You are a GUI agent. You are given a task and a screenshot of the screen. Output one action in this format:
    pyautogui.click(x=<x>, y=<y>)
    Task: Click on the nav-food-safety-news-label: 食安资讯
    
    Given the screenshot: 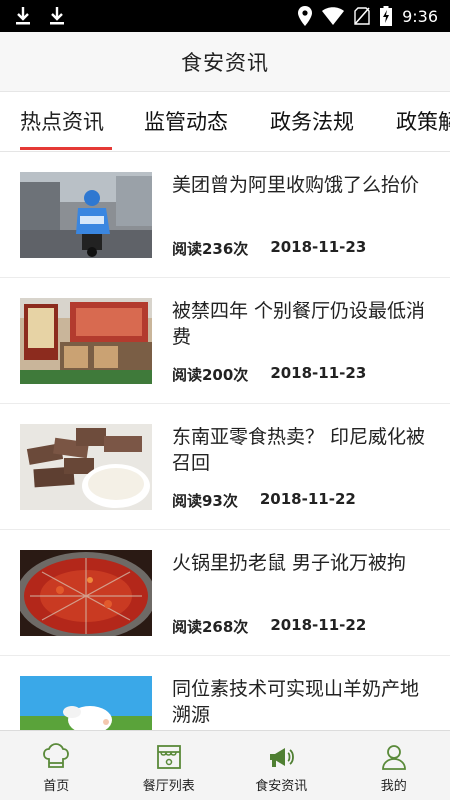 What is the action you would take?
    pyautogui.click(x=281, y=786)
    